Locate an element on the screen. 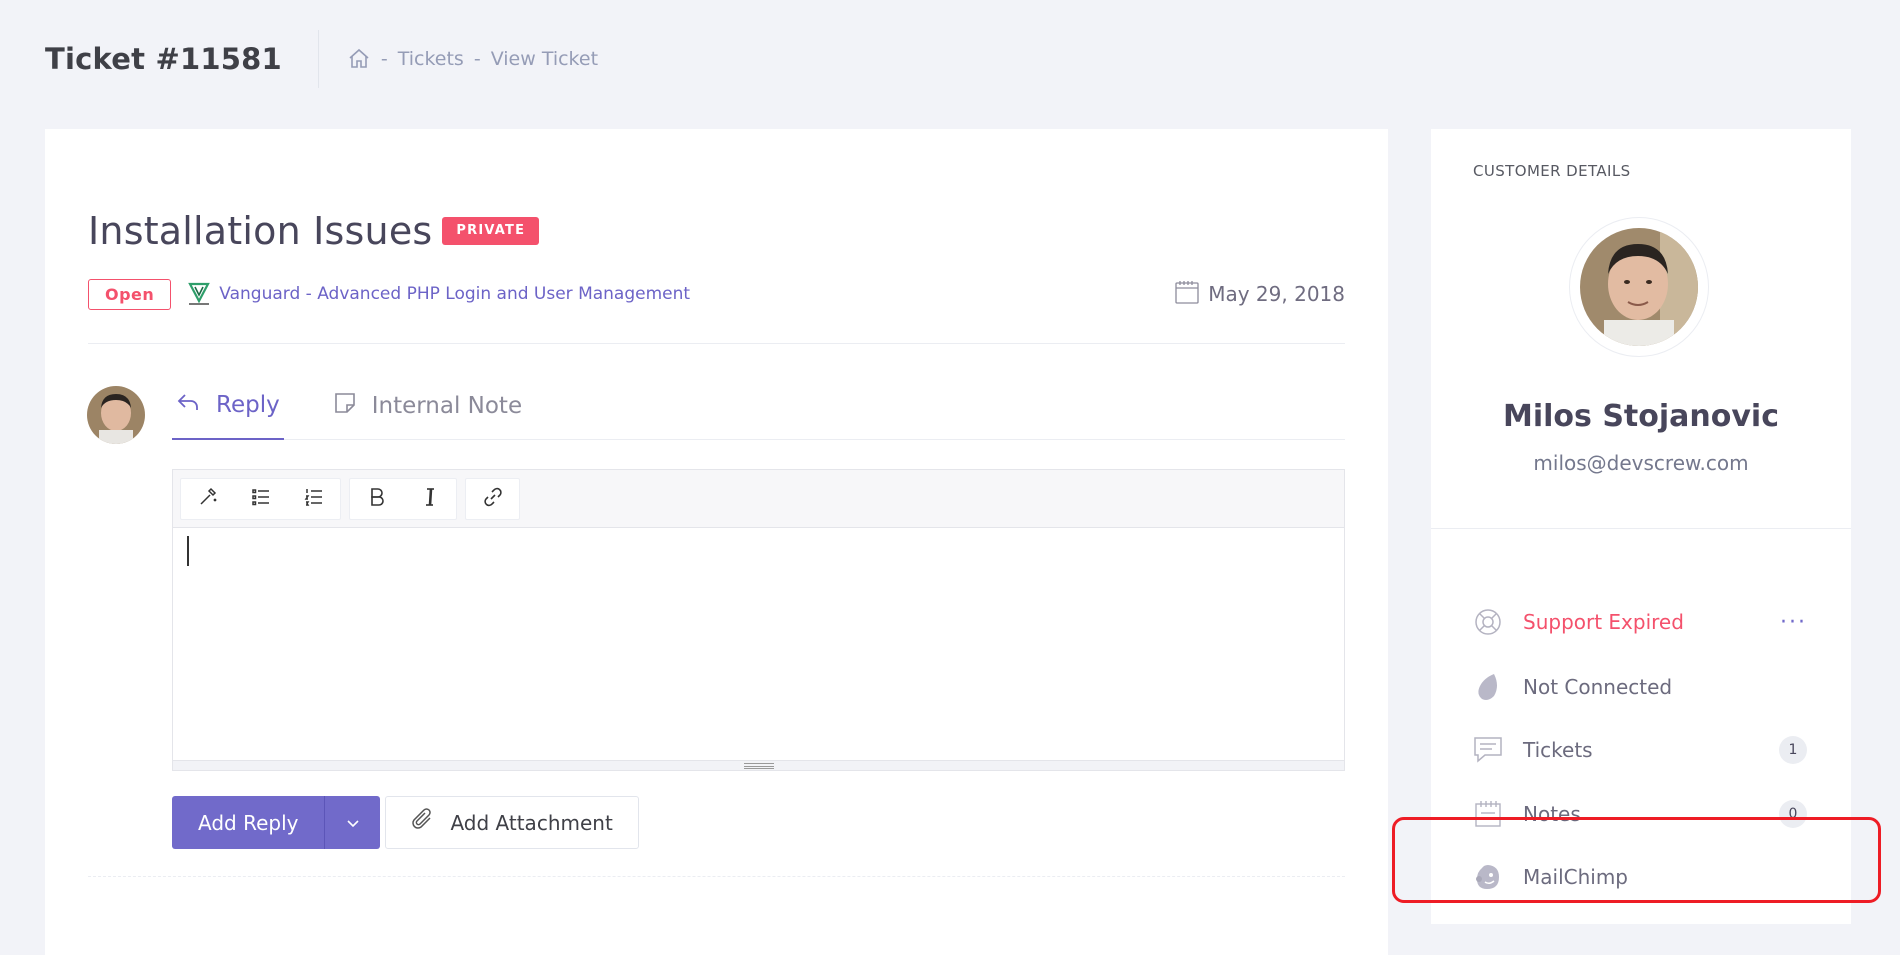 Image resolution: width=1900 pixels, height=955 pixels. magic-wand-button is located at coordinates (207, 499).